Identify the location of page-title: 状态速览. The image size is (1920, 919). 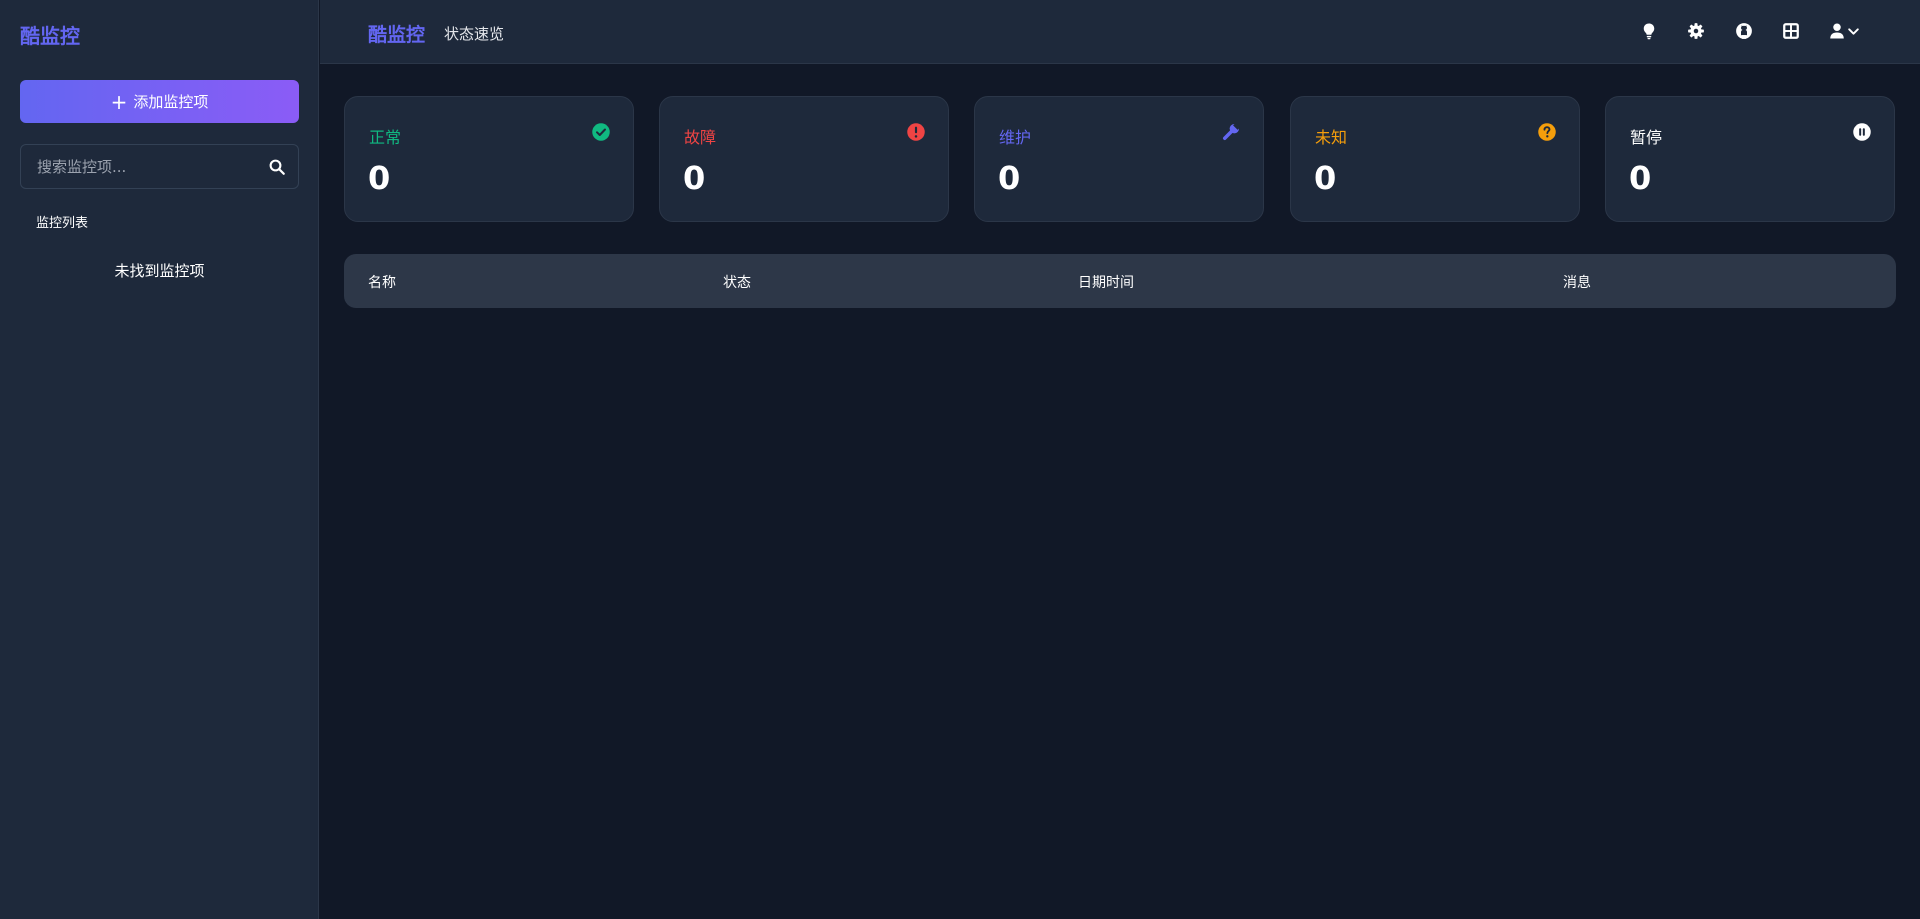
(474, 34).